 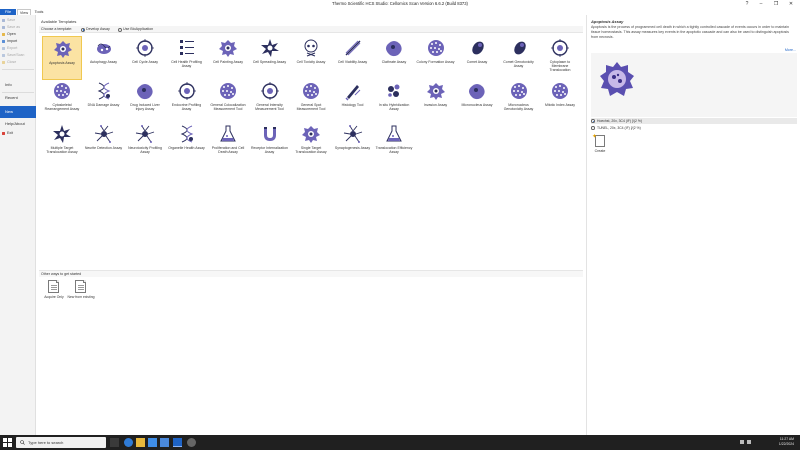 What do you see at coordinates (54, 295) in the screenshot?
I see `acquire-only-button: Acquire Only` at bounding box center [54, 295].